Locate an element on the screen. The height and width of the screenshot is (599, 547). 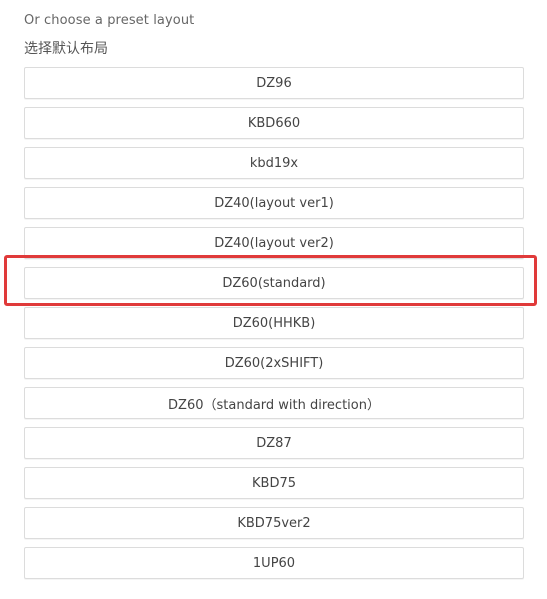
preset-button-dz40-ver2: DZ40(layout ver2) is located at coordinates (274, 243).